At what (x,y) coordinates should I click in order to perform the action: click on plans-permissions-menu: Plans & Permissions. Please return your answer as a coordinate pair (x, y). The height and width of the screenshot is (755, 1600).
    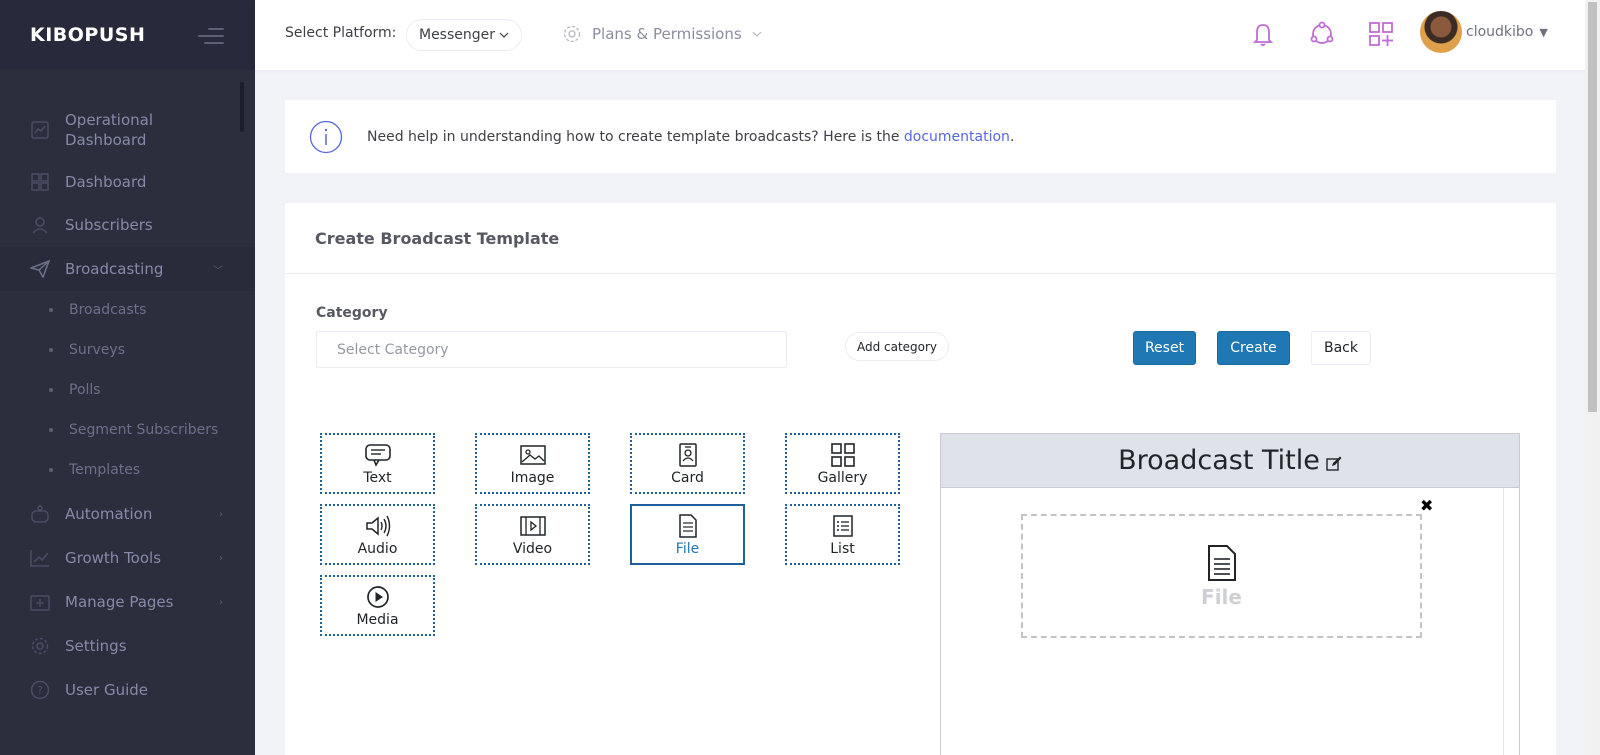
    Looking at the image, I should click on (662, 34).